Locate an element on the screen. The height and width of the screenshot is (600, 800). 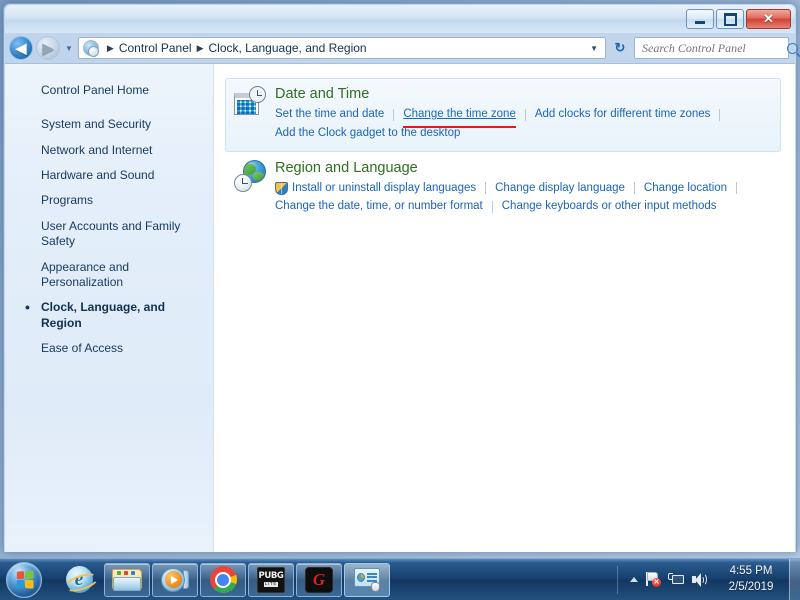
control-panel-taskbar-icon is located at coordinates (367, 579).